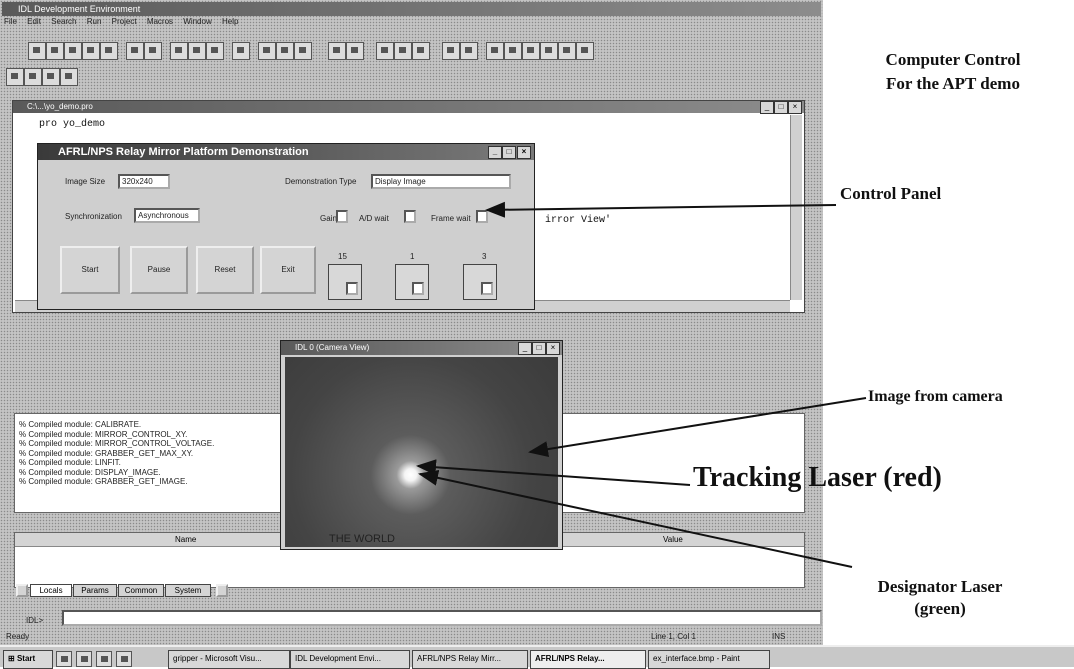  I want to click on control-panel-arrow, so click(661, 209).